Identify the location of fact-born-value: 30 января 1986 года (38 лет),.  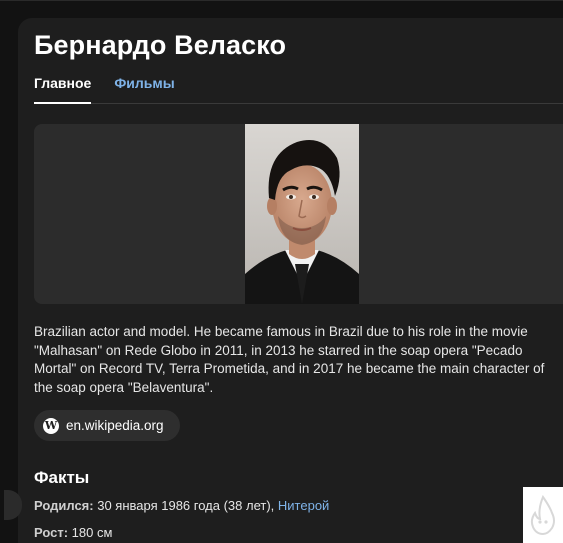
(186, 505).